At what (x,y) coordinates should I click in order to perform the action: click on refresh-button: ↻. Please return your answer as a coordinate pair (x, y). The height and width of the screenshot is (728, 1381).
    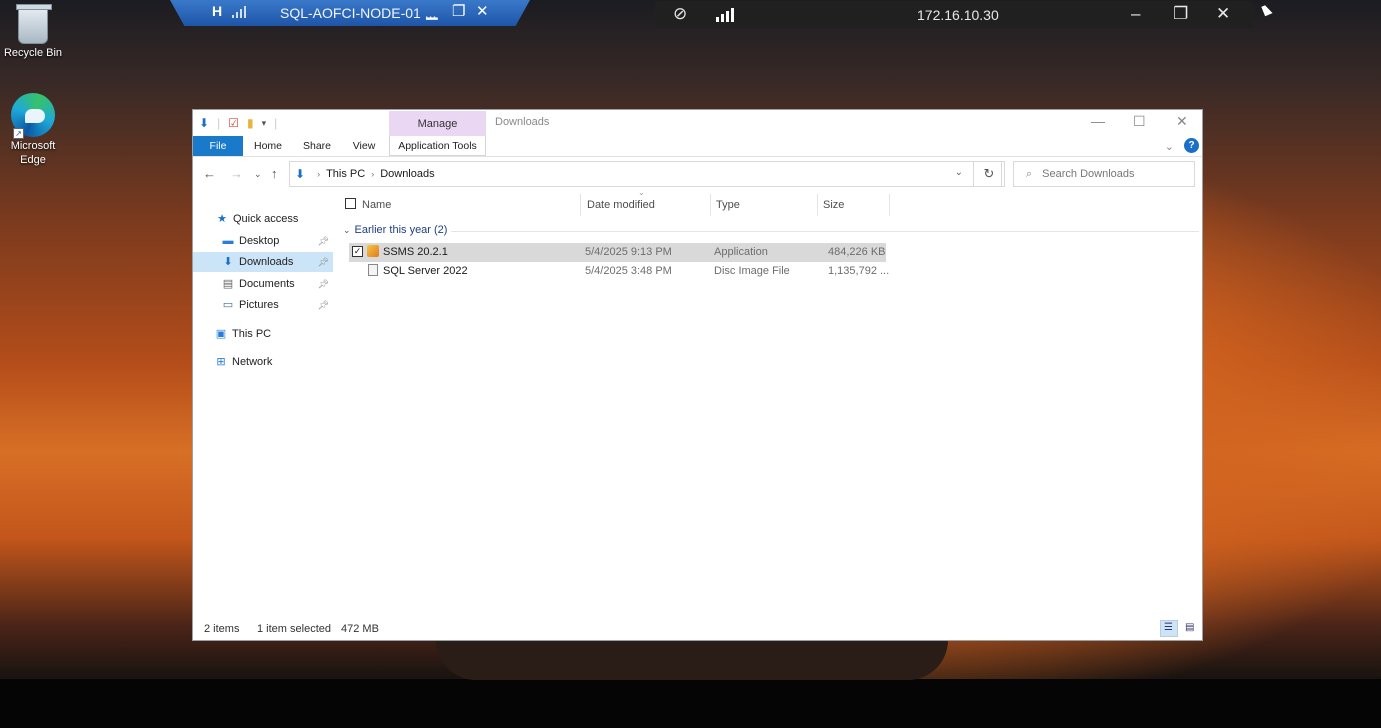
    Looking at the image, I should click on (989, 174).